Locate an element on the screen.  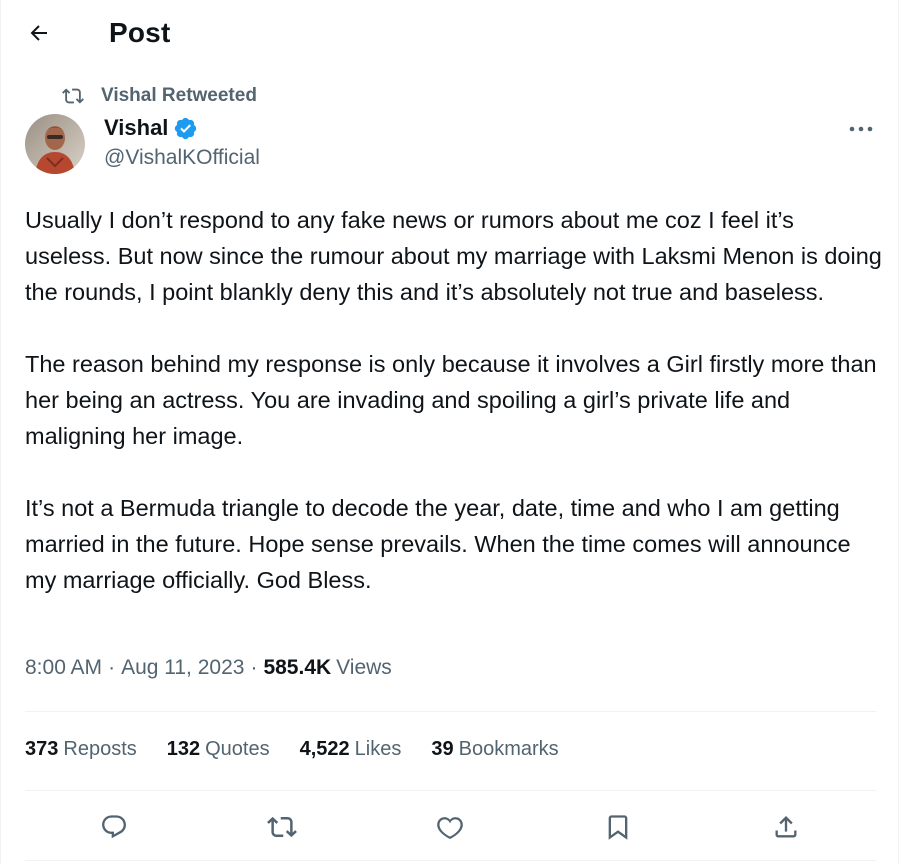
action-bar is located at coordinates (449, 827).